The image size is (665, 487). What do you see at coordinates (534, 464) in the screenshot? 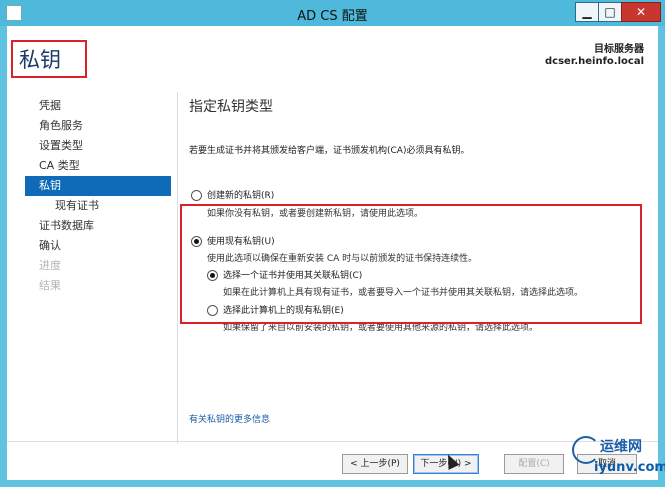
I see `configure-button: 配置(C)` at bounding box center [534, 464].